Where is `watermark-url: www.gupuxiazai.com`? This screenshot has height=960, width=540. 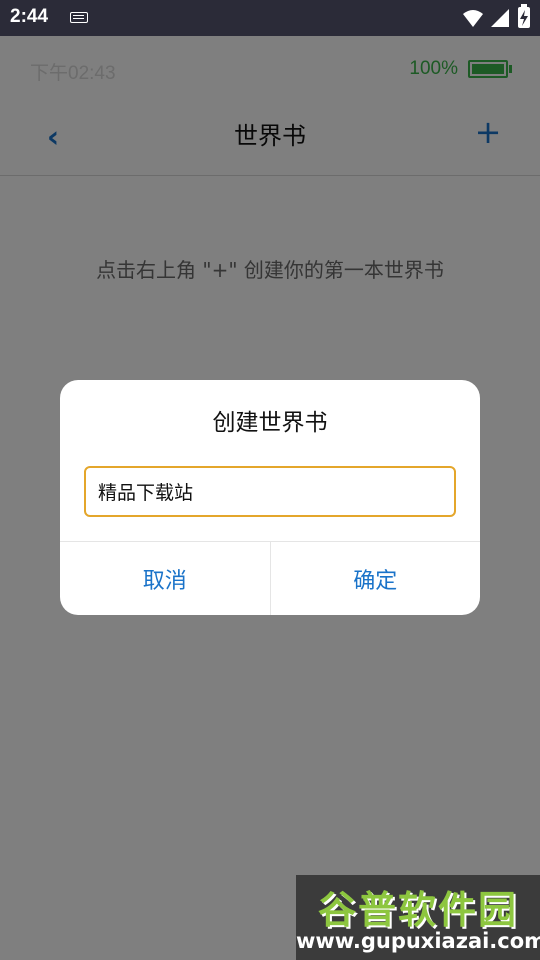 watermark-url: www.gupuxiazai.com is located at coordinates (418, 941).